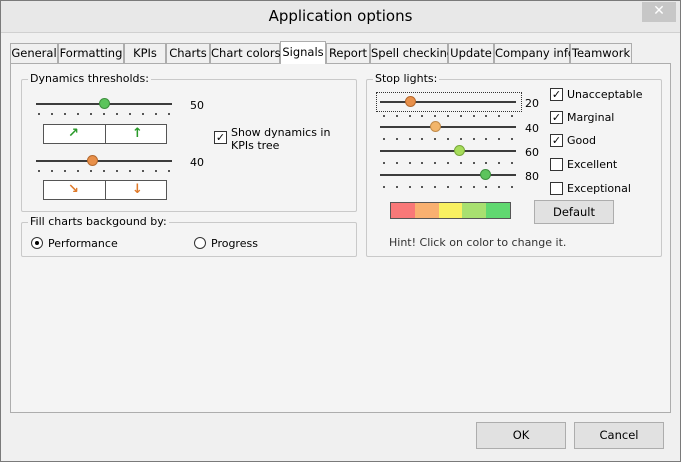 This screenshot has height=462, width=681. I want to click on title-bar: Application options ✕, so click(340, 17).